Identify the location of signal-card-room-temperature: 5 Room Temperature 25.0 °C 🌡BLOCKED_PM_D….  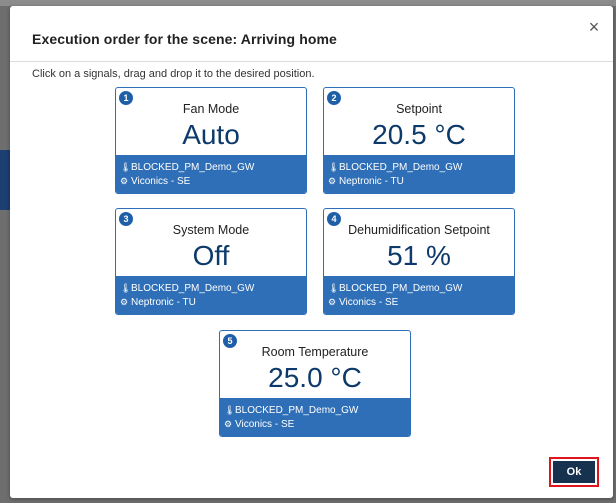
(315, 383).